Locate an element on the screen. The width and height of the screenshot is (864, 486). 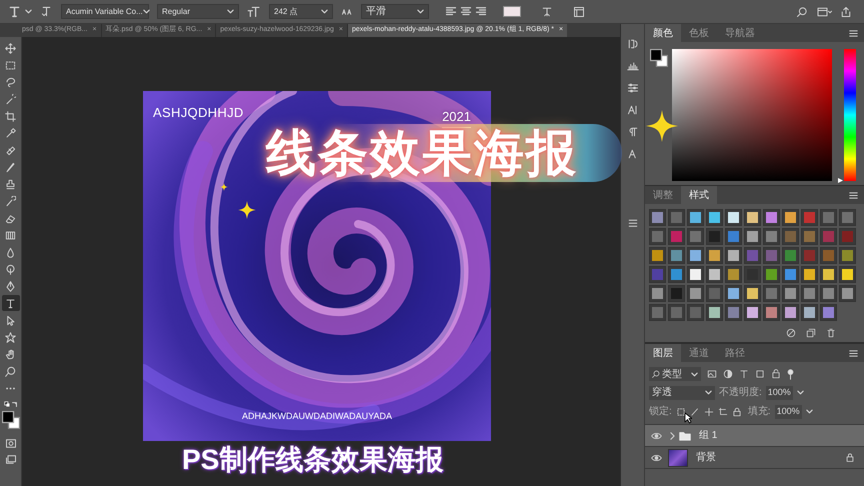
layer-row: 背景 is located at coordinates (754, 458).